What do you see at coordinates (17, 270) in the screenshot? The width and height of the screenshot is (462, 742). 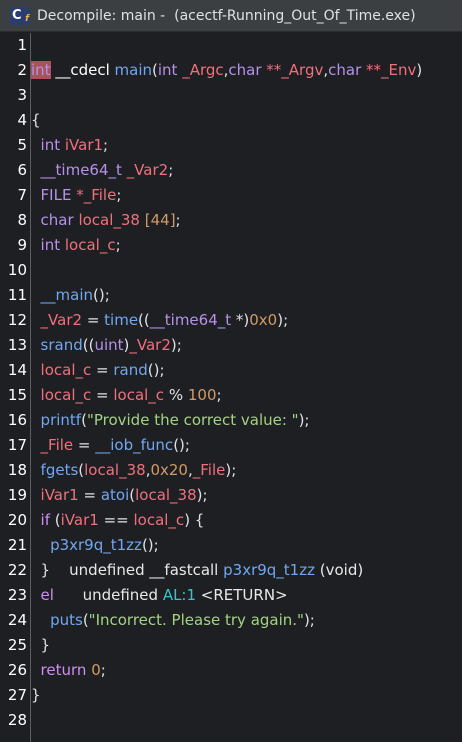 I see `line-number: 10` at bounding box center [17, 270].